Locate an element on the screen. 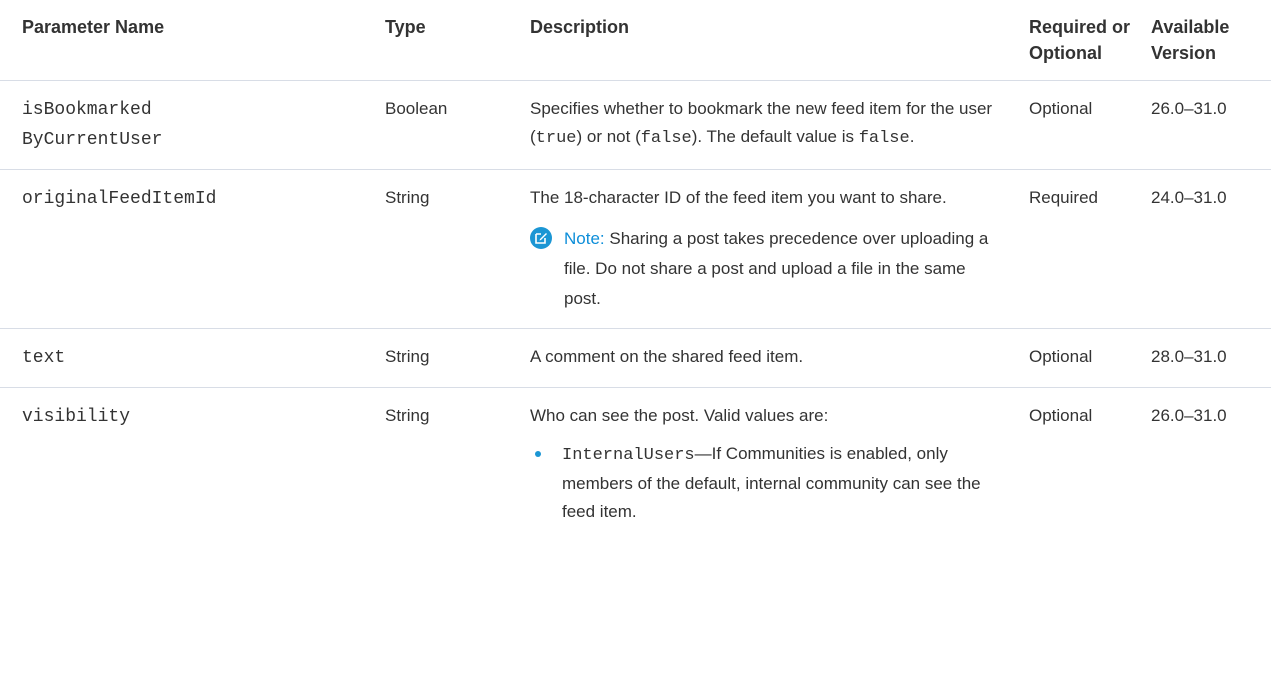 The height and width of the screenshot is (677, 1271). version-cell: 24.0–31.0 is located at coordinates (1206, 249).